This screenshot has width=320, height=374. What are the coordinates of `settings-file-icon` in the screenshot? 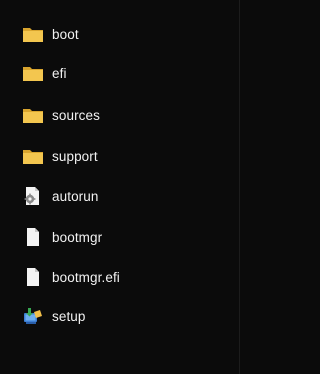 It's located at (33, 196).